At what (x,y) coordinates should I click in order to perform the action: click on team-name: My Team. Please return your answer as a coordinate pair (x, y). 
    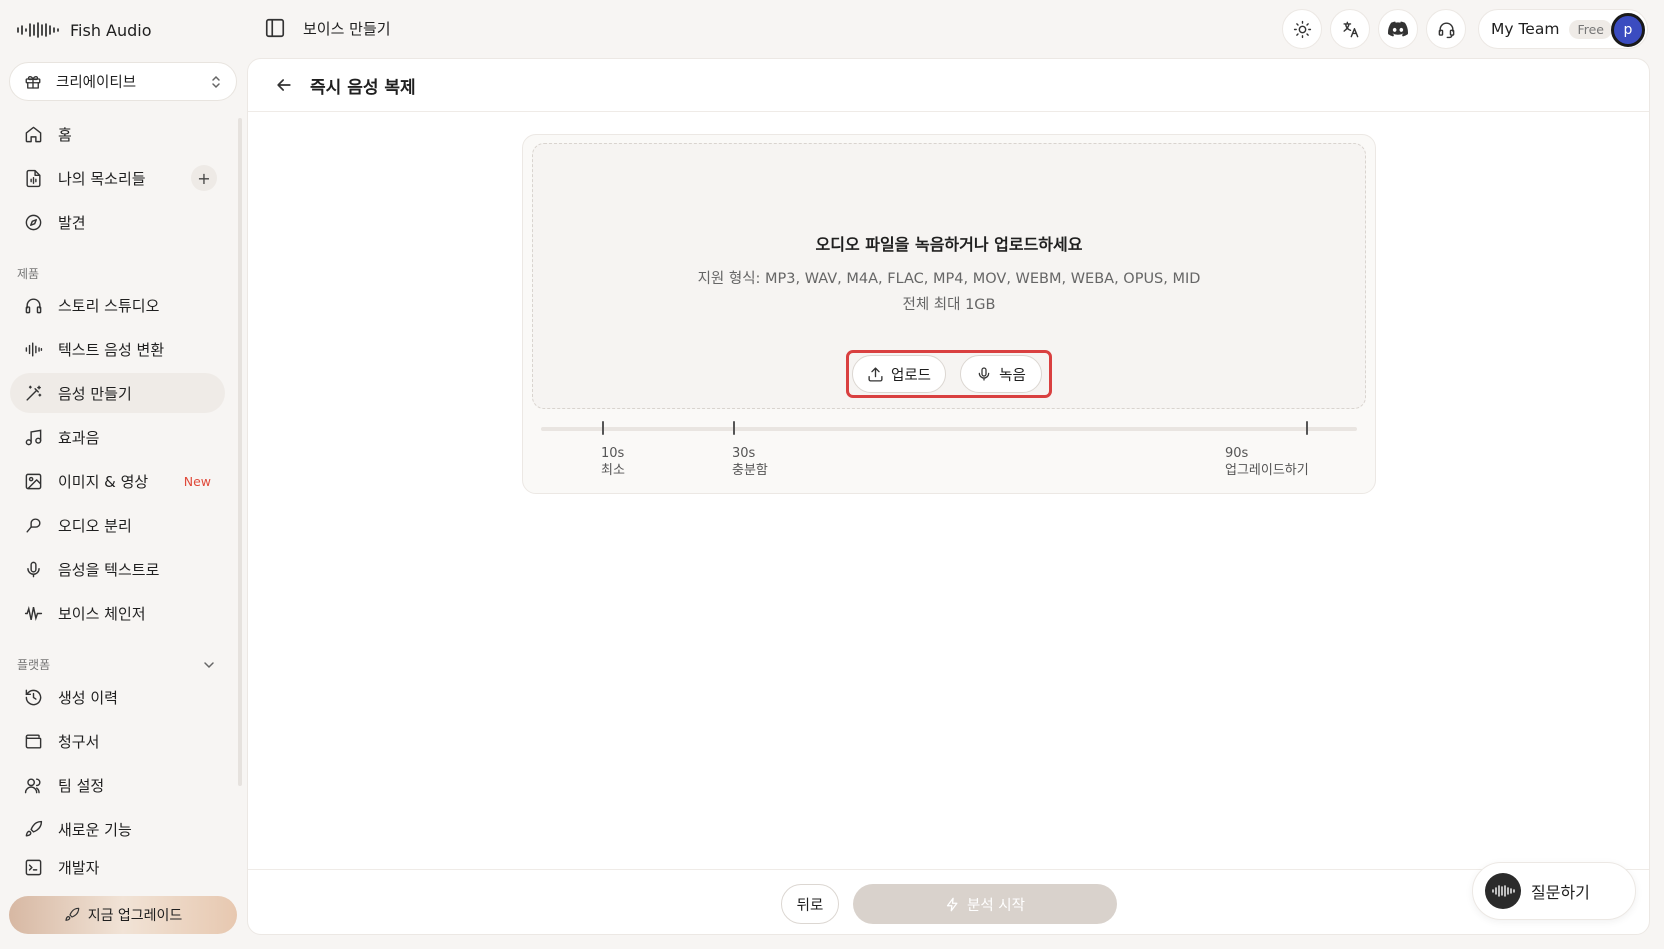
    Looking at the image, I should click on (1525, 29).